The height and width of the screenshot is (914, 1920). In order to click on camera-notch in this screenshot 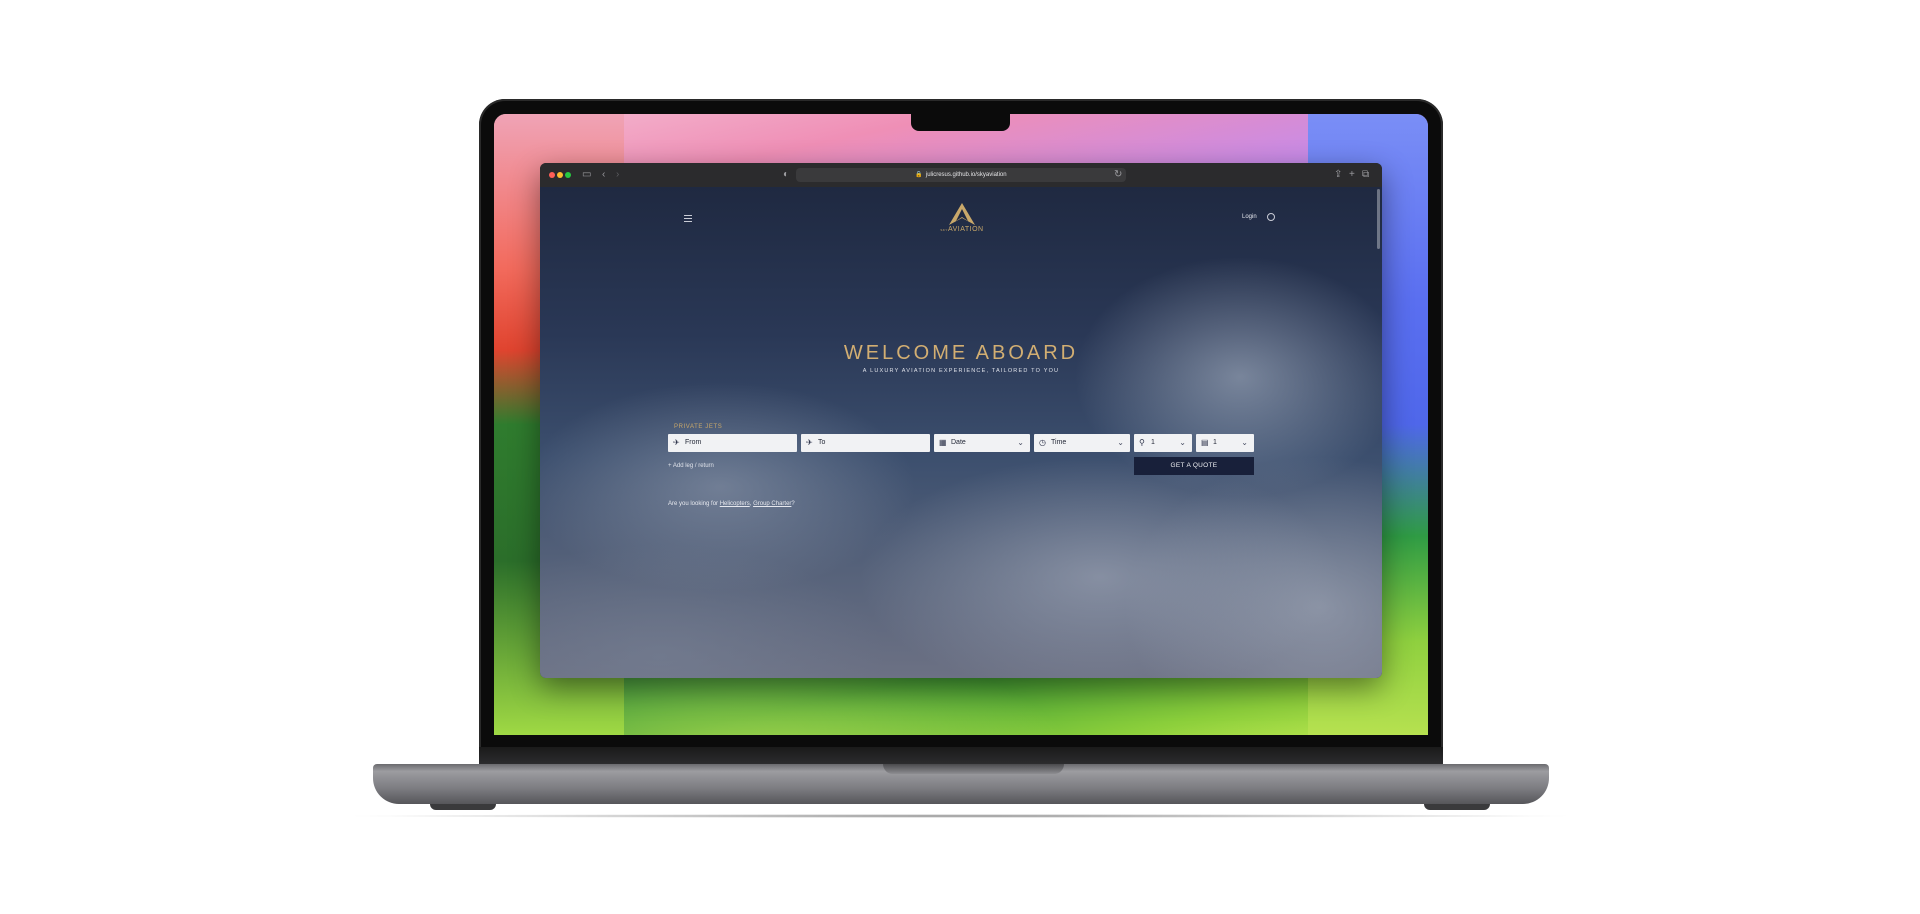, I will do `click(960, 122)`.